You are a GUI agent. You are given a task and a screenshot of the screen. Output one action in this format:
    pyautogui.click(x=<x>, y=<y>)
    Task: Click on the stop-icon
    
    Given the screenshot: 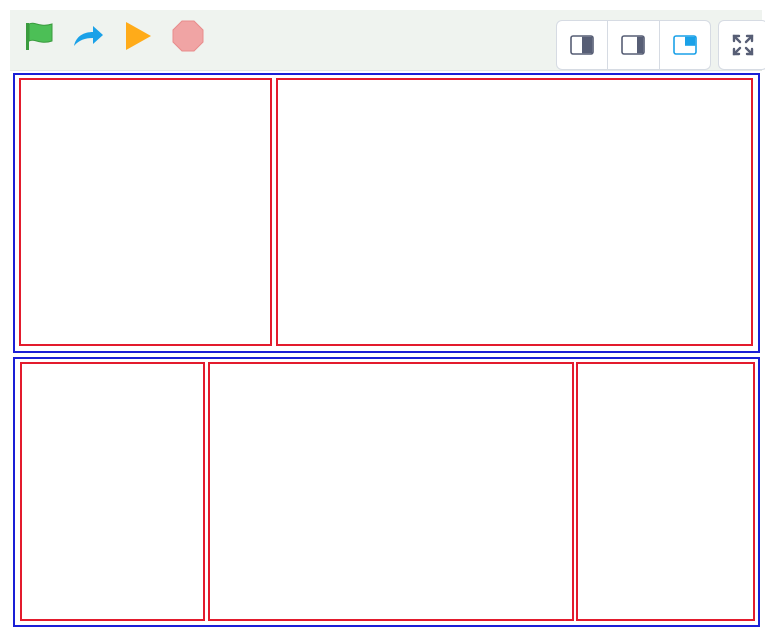 What is the action you would take?
    pyautogui.click(x=188, y=36)
    